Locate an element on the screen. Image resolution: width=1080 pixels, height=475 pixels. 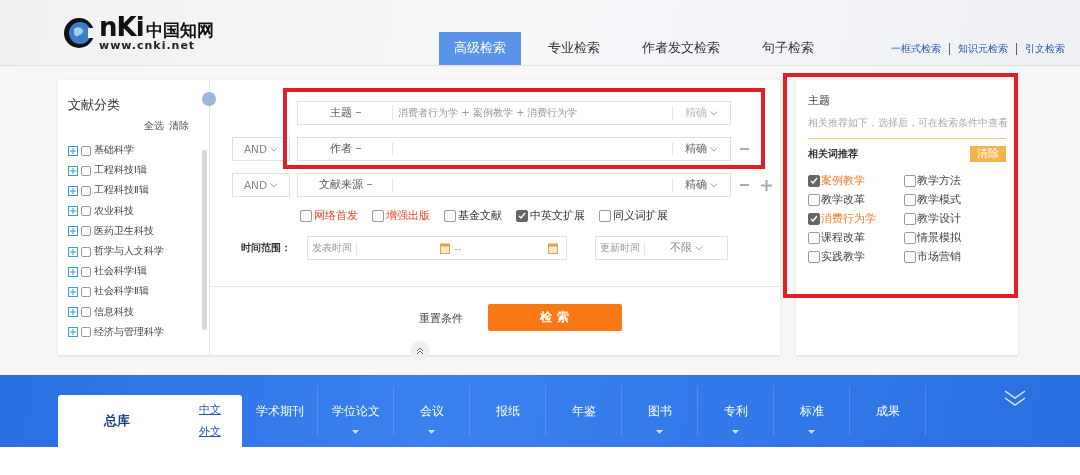
term-label: 教学设计 is located at coordinates (939, 219).